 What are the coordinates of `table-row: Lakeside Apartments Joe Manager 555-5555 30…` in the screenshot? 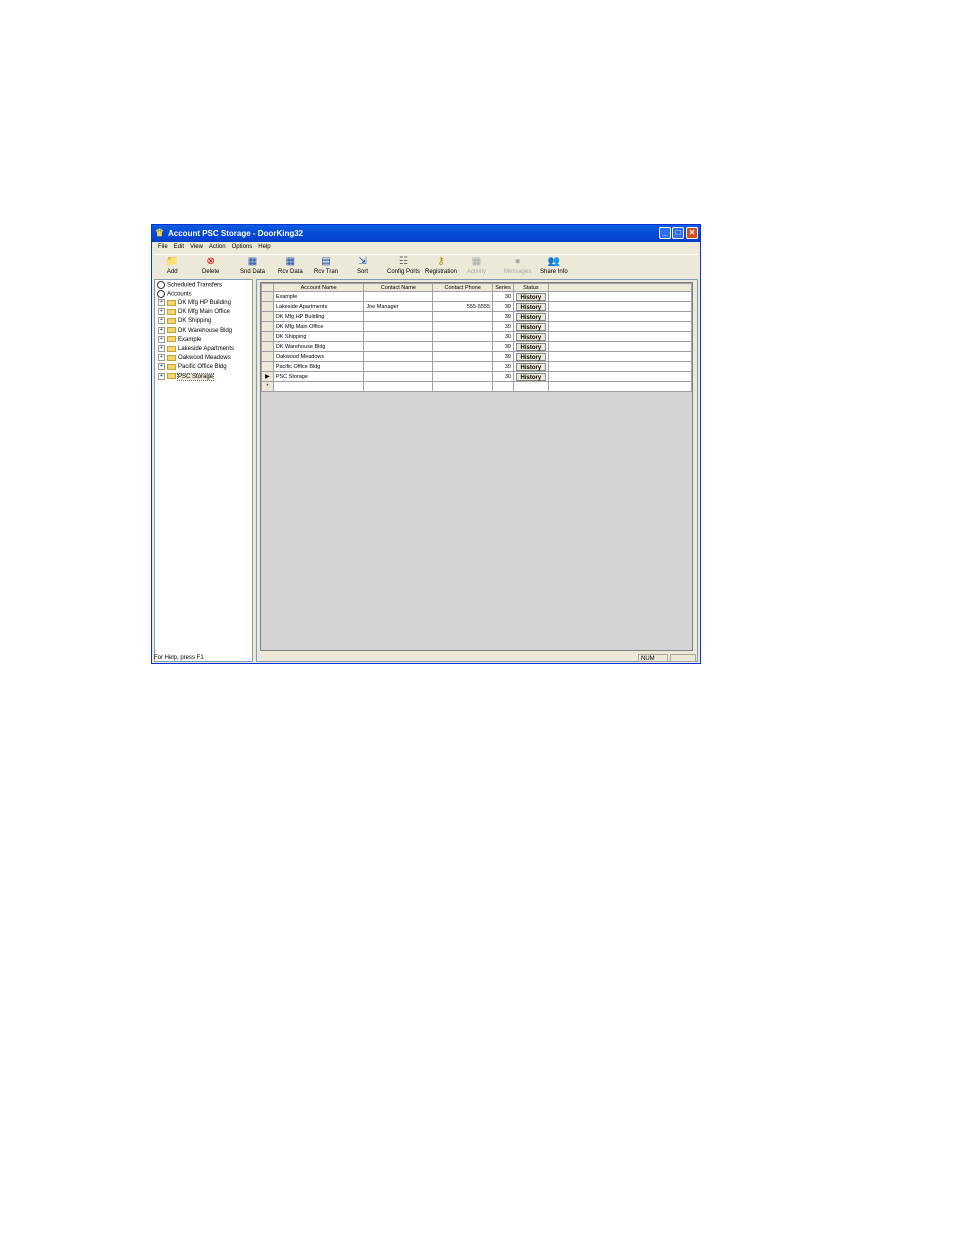 It's located at (477, 306).